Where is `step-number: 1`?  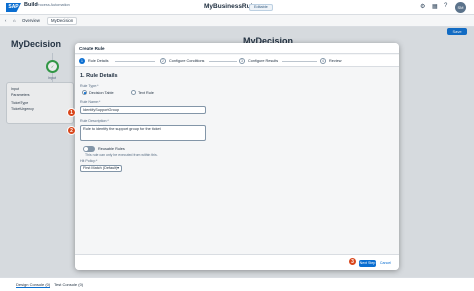 step-number: 1 is located at coordinates (82, 61).